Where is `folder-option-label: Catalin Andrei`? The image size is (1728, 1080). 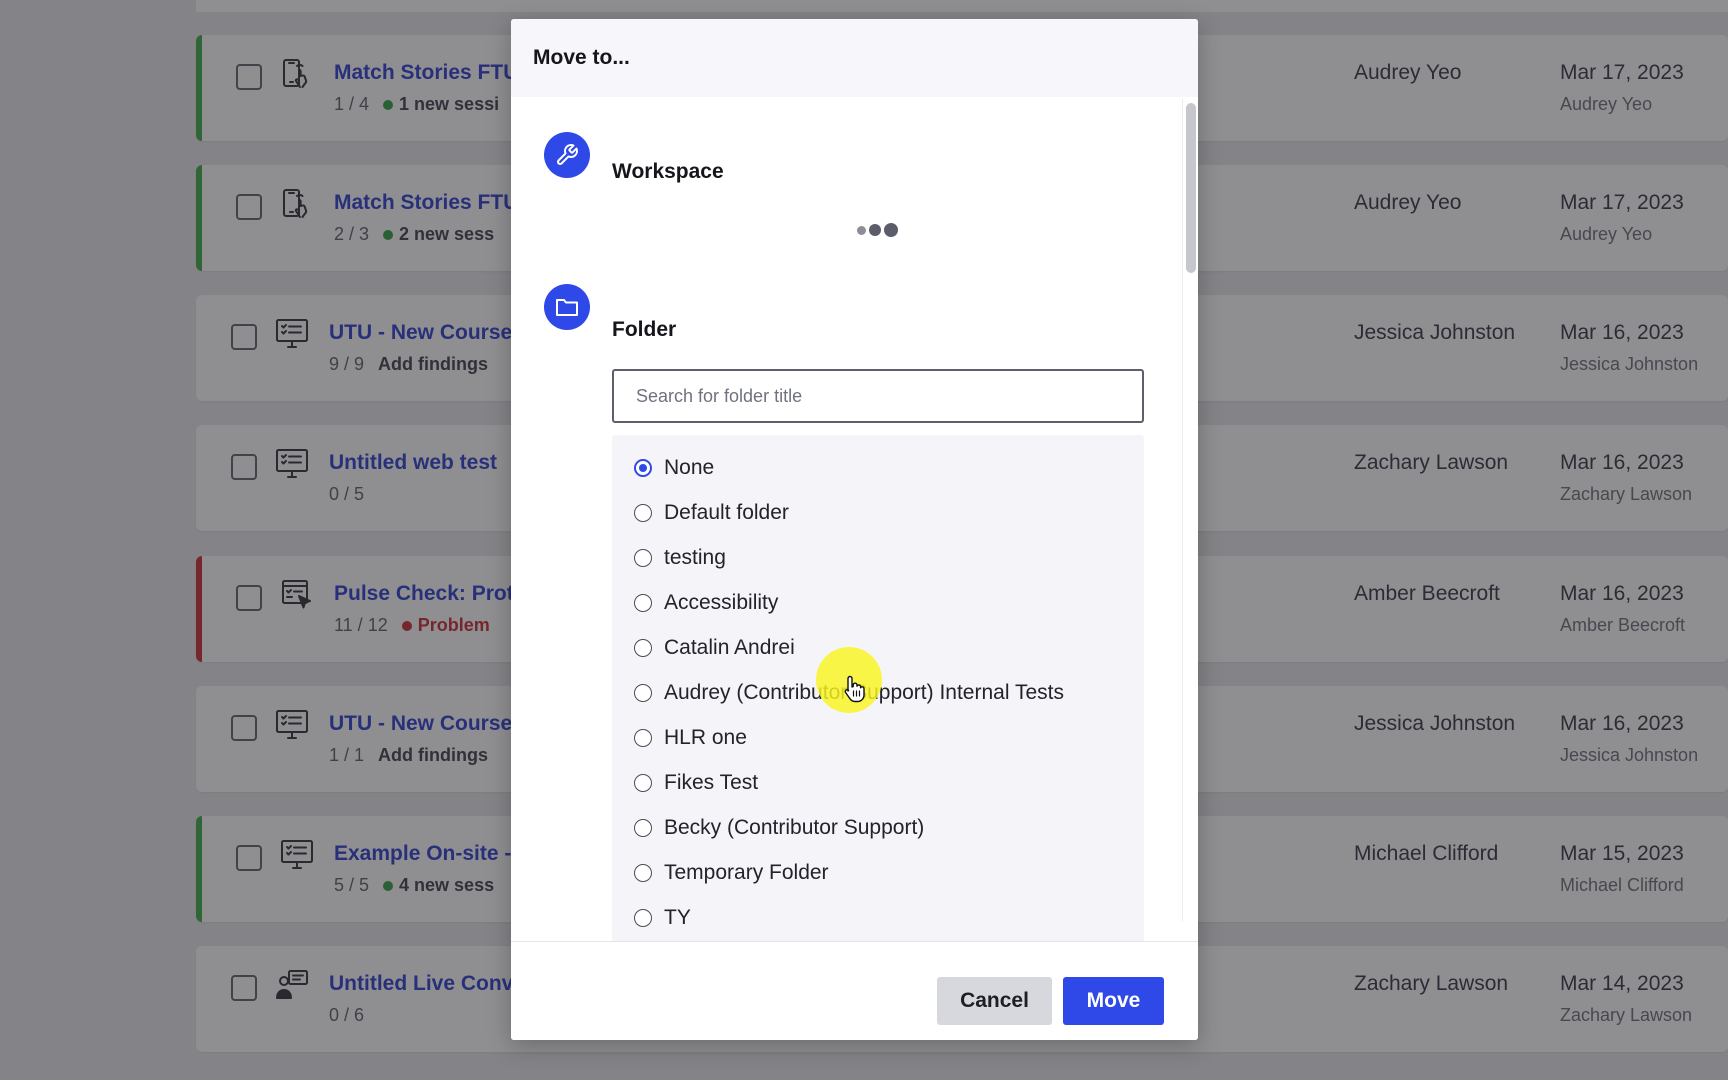 folder-option-label: Catalin Andrei is located at coordinates (729, 647).